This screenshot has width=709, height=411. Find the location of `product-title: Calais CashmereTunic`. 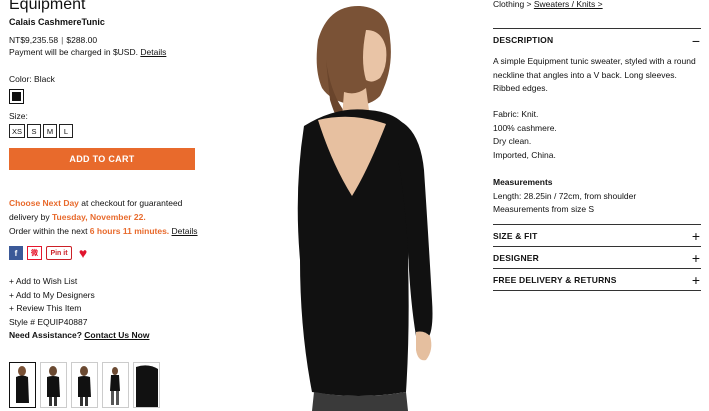

product-title: Calais CashmereTunic is located at coordinates (57, 22).